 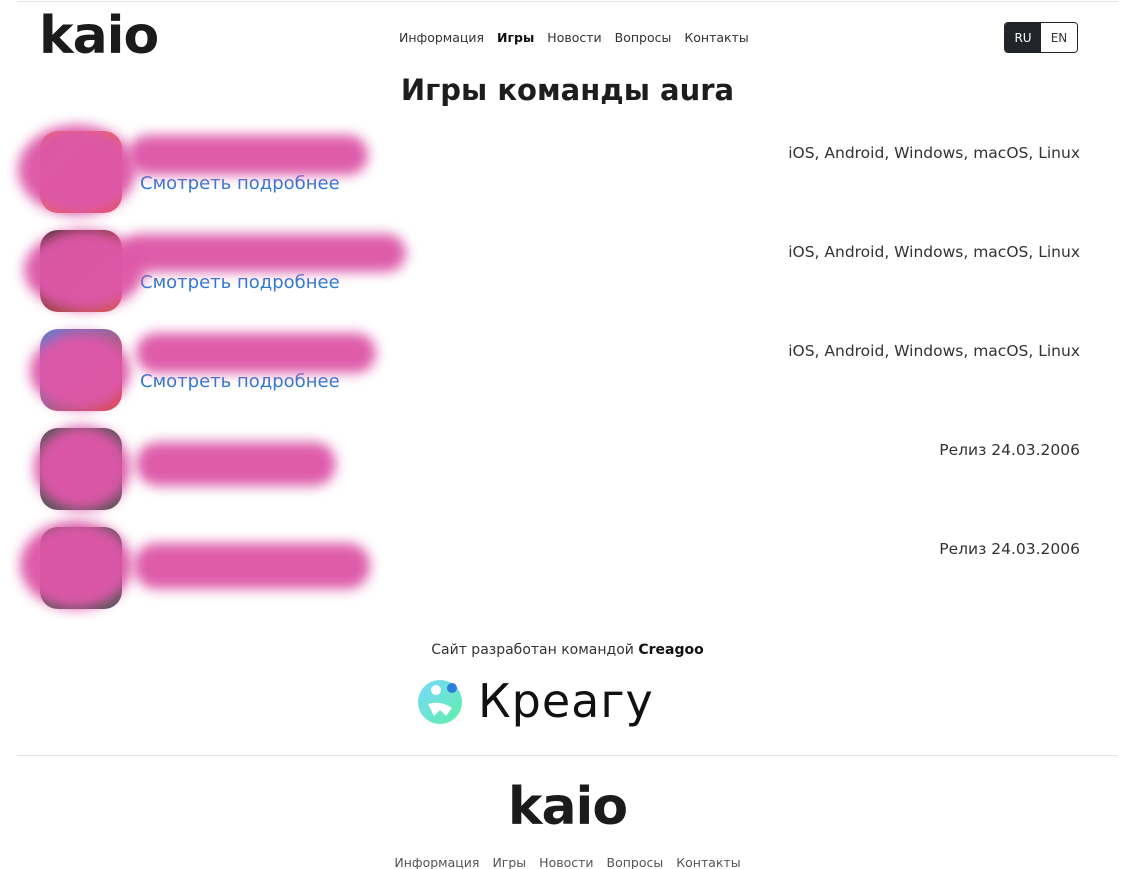 I want to click on top-divider, so click(x=567, y=1).